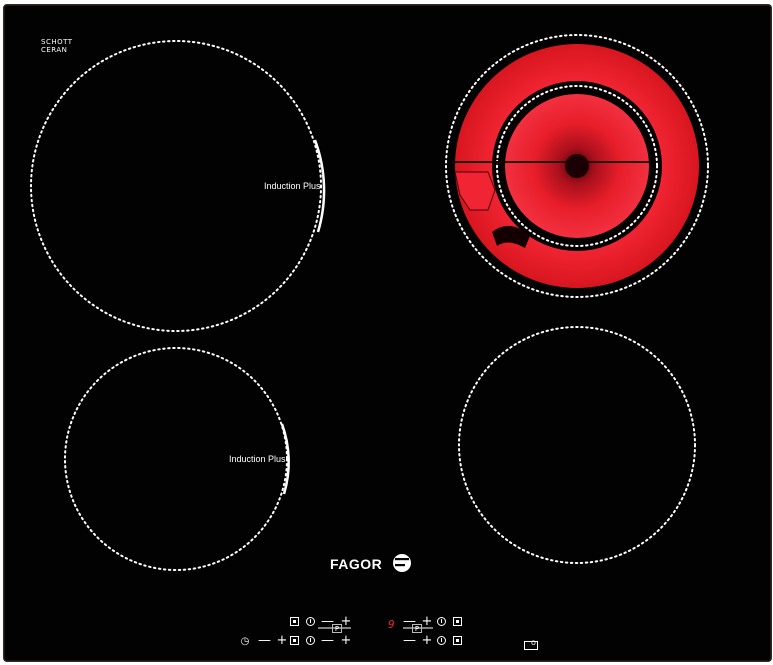  Describe the element at coordinates (294, 621) in the screenshot. I see `zone-select-rear-left-icon` at that location.